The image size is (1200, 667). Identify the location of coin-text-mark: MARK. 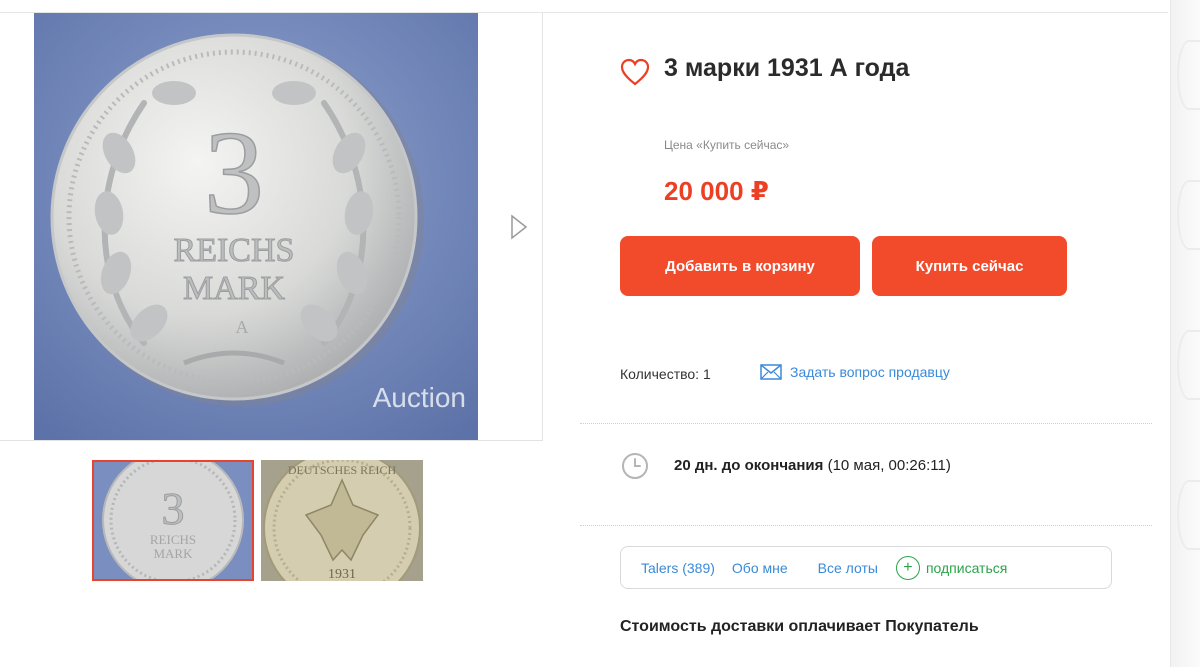
(234, 288).